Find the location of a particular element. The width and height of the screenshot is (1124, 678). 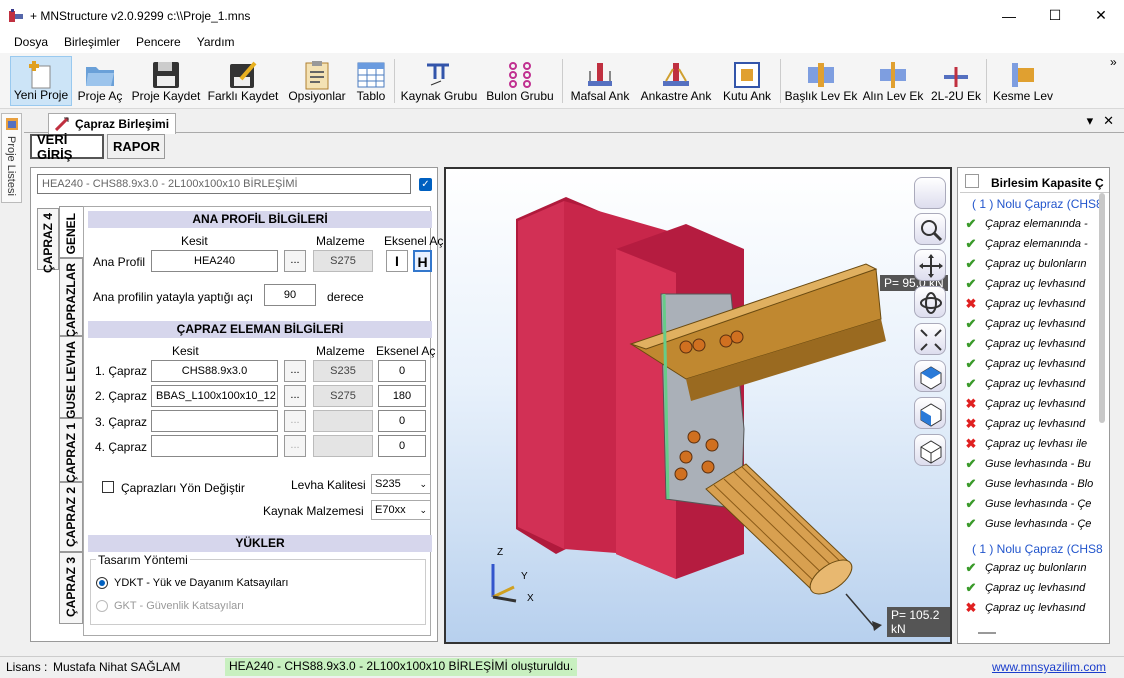

plate-quality-select: S235 ⌄ is located at coordinates (401, 484).